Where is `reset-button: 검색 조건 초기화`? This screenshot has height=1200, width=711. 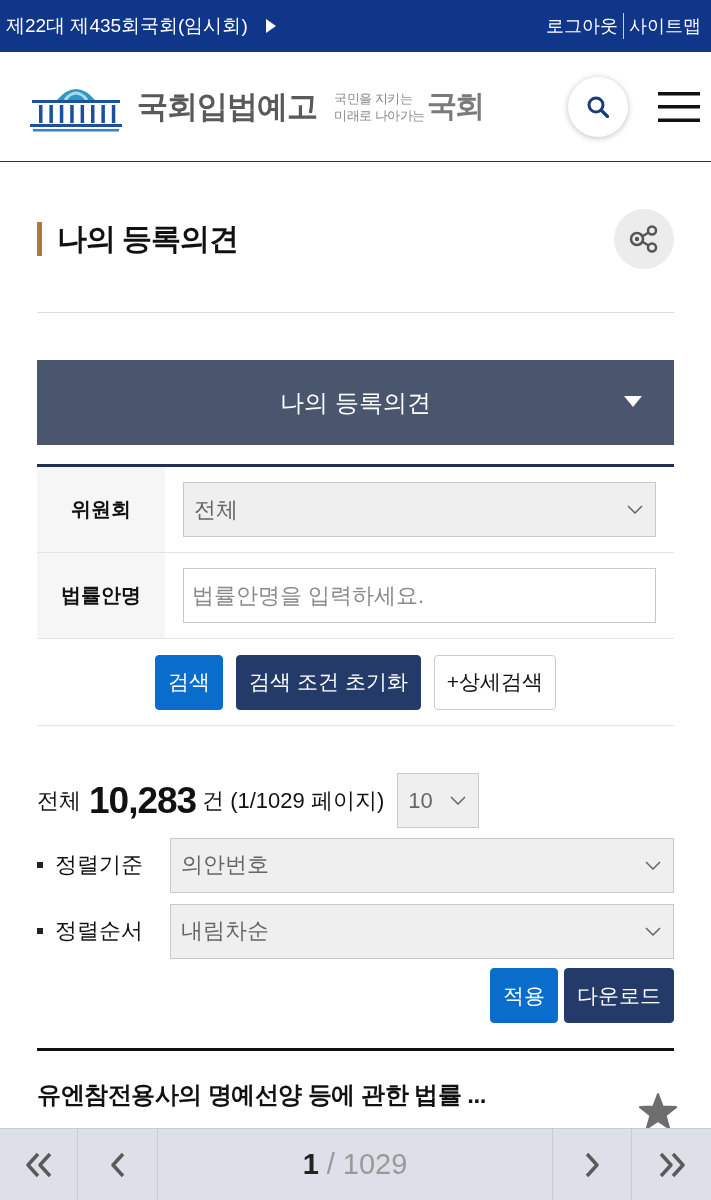 reset-button: 검색 조건 초기화 is located at coordinates (328, 682).